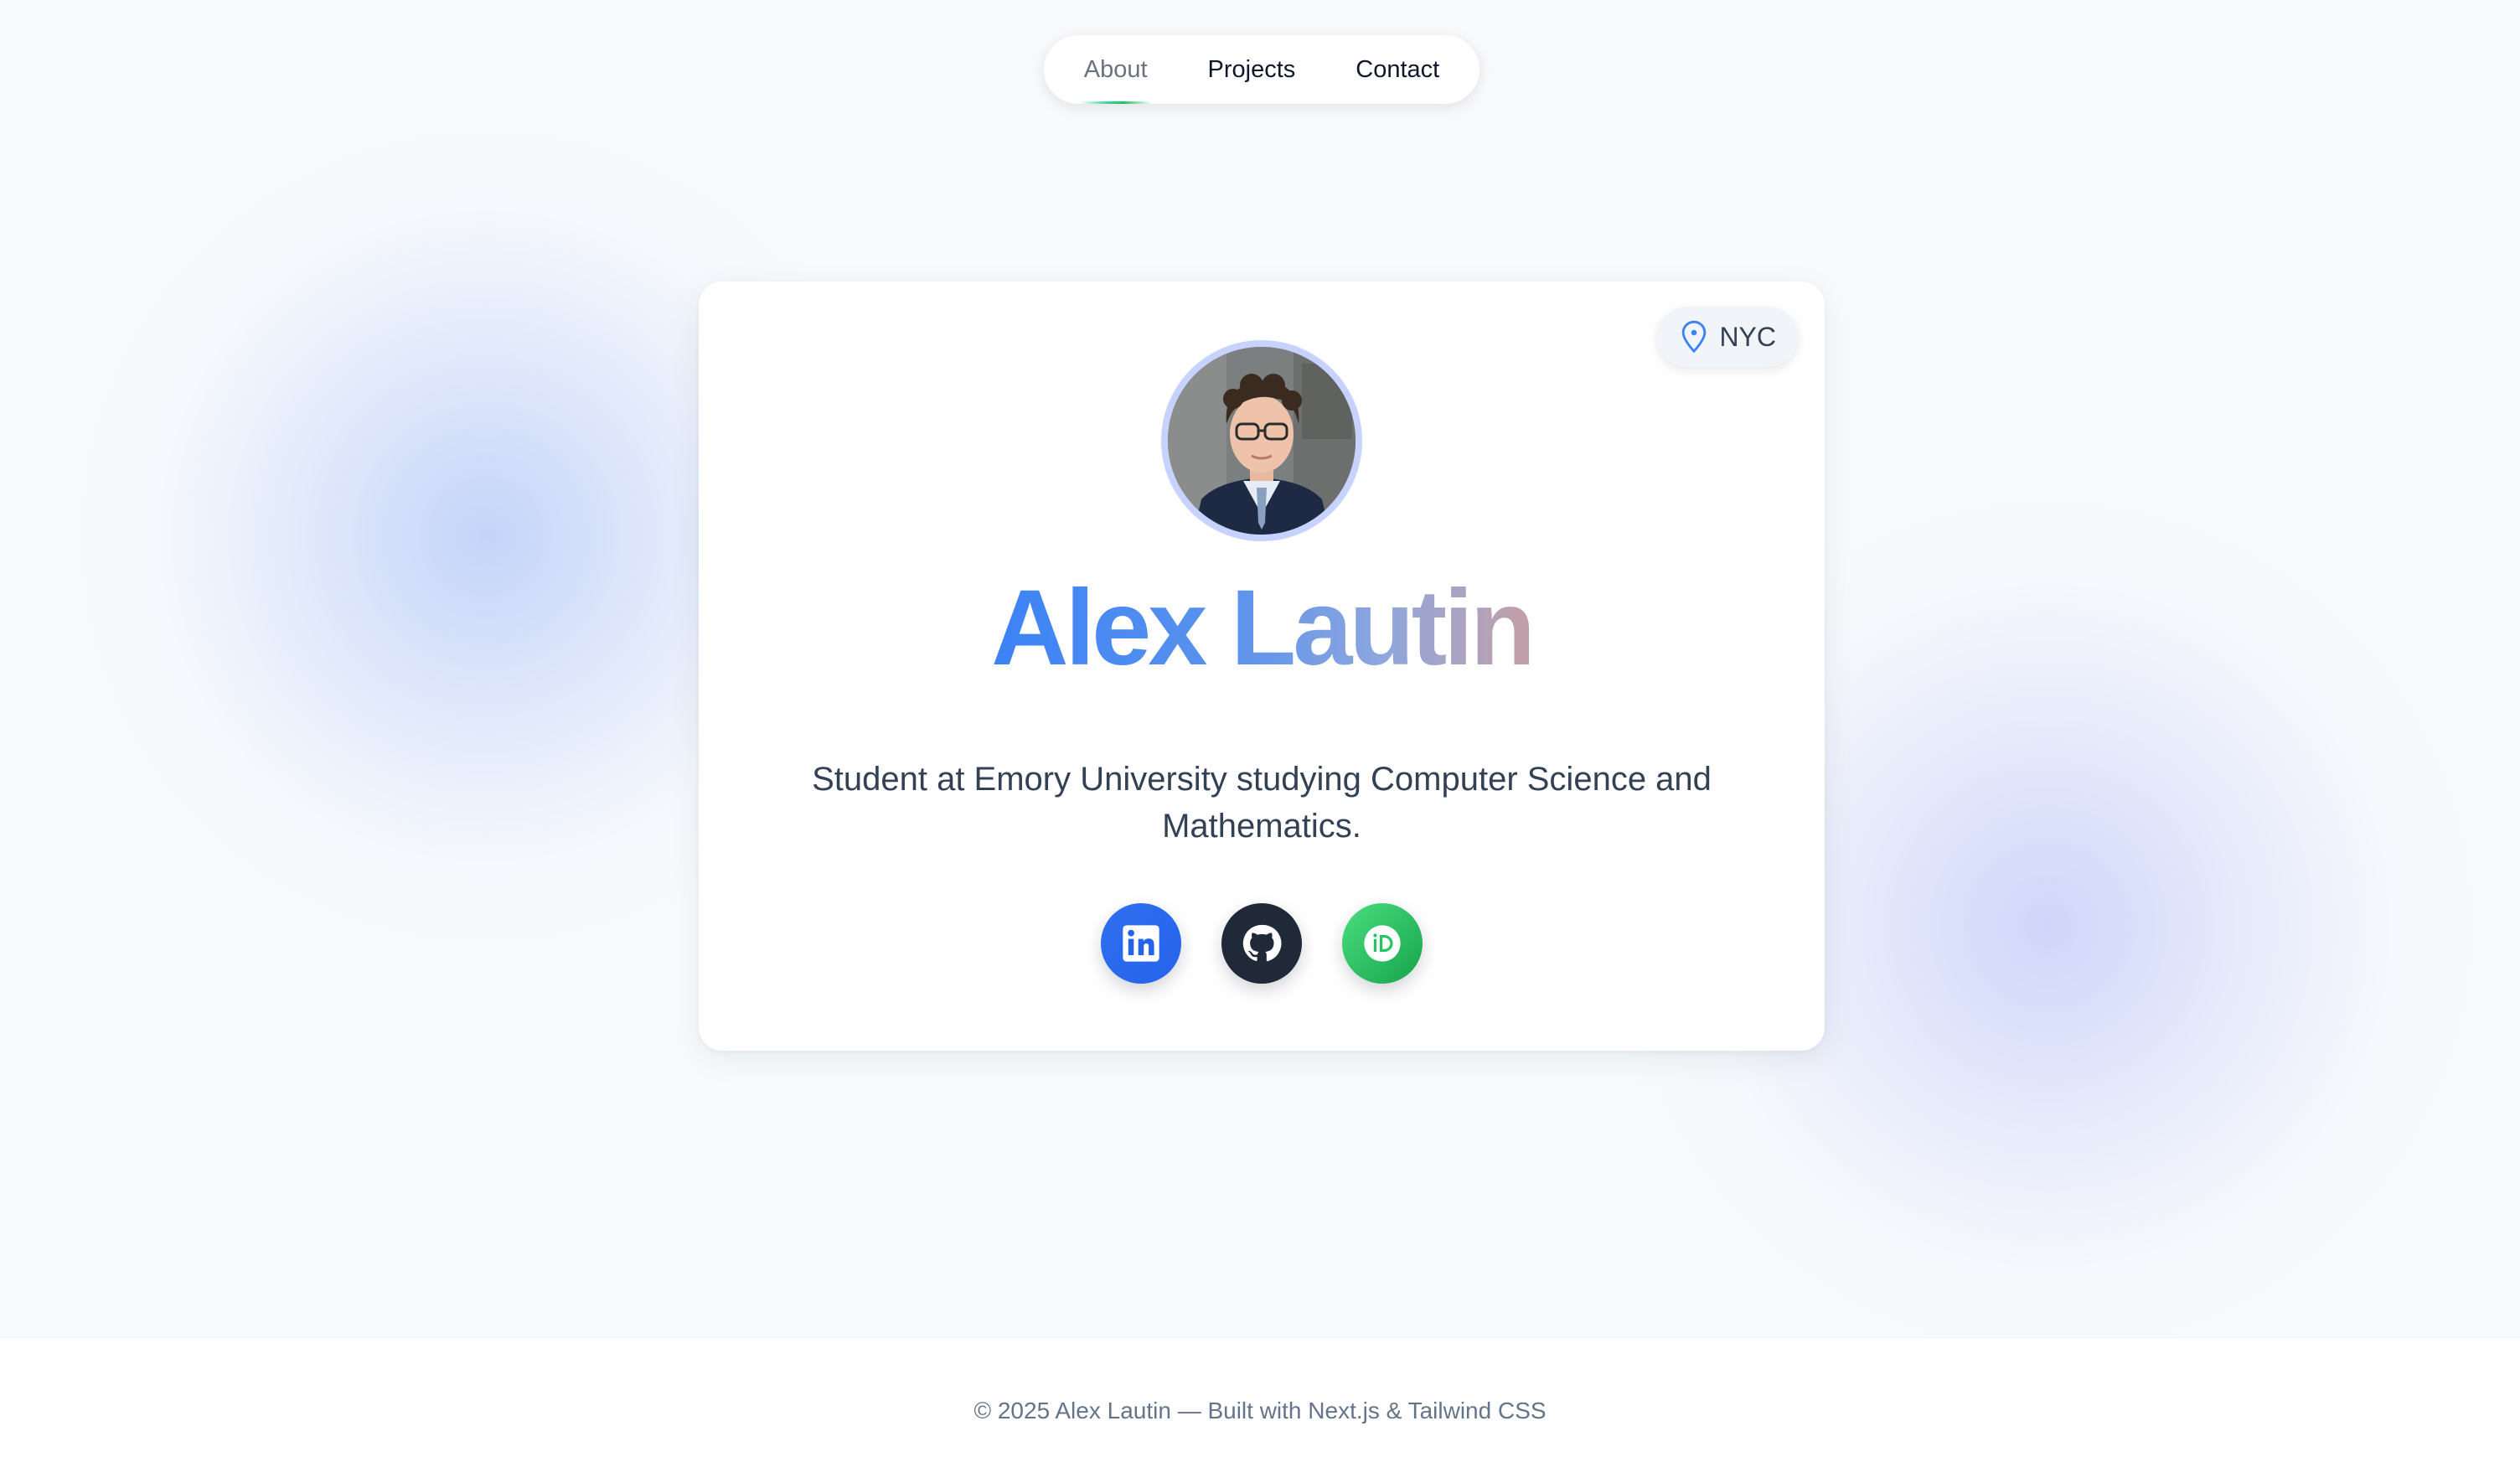  I want to click on social-links, so click(1262, 944).